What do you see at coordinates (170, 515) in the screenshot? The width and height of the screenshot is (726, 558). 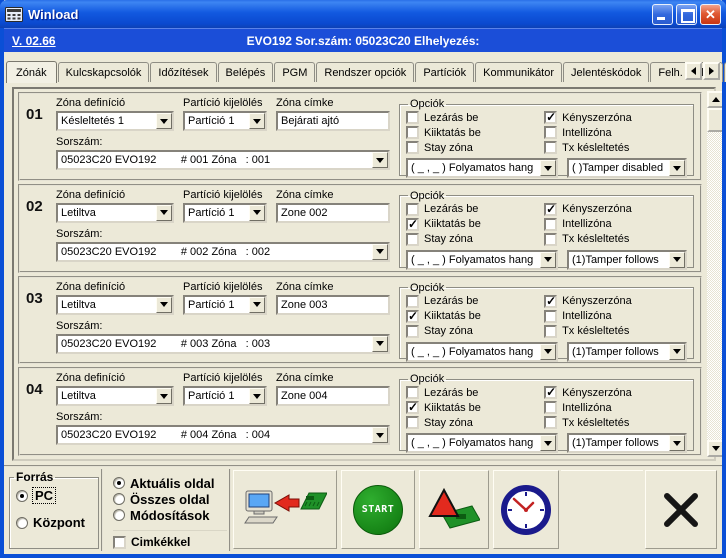 I see `radio-modositasok: Módosítások` at bounding box center [170, 515].